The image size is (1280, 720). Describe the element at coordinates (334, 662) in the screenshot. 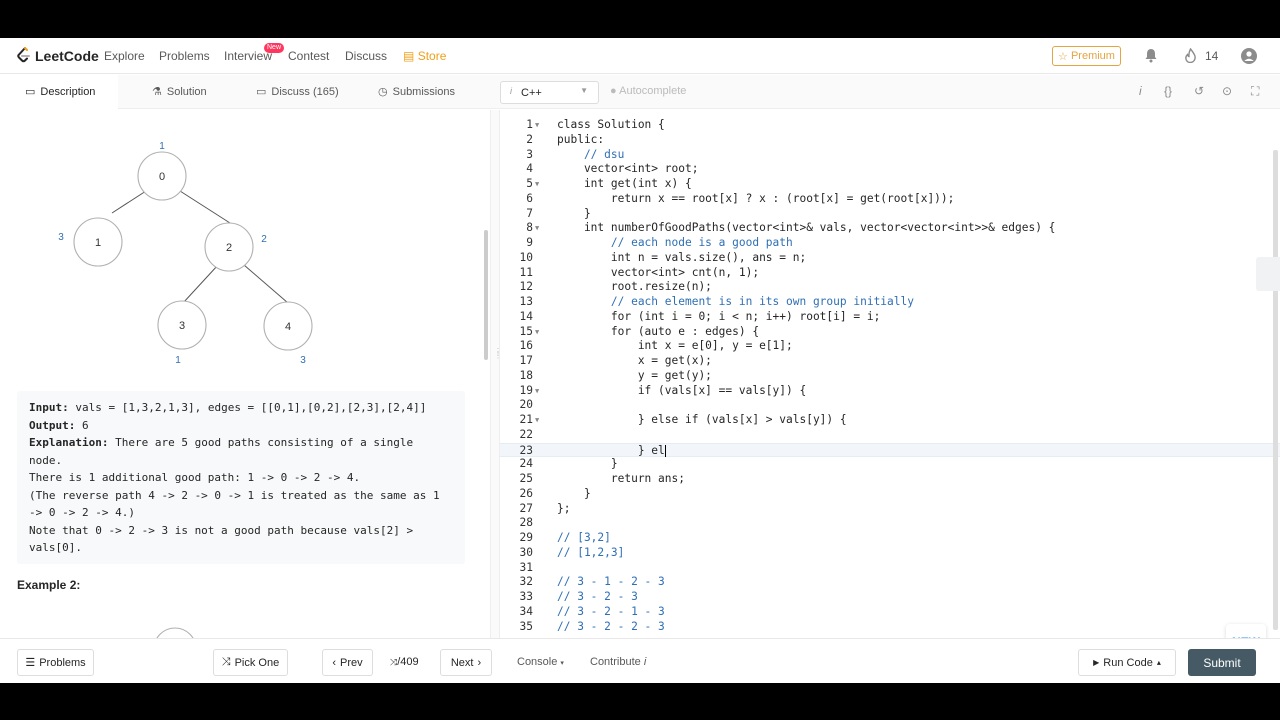

I see `chevron-left-icon: ‹` at that location.